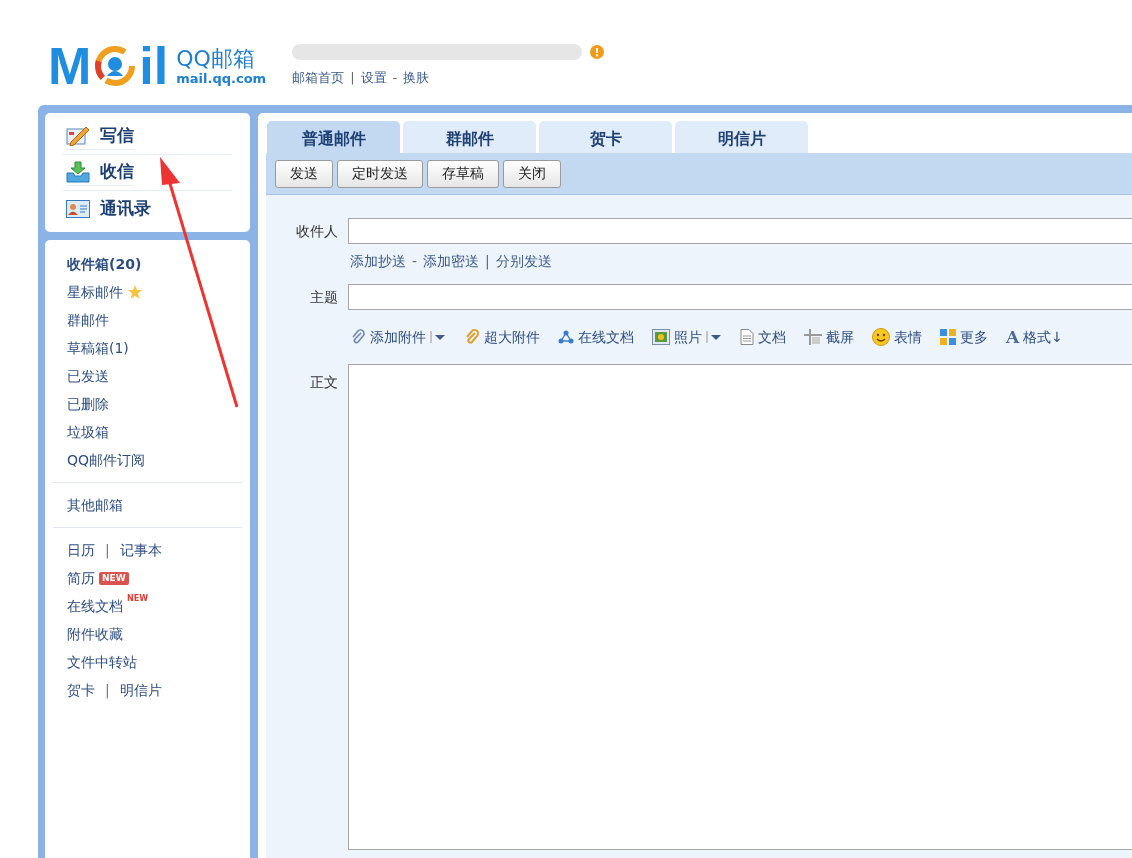  Describe the element at coordinates (100, 136) in the screenshot. I see `sidebar-action: 写信` at that location.